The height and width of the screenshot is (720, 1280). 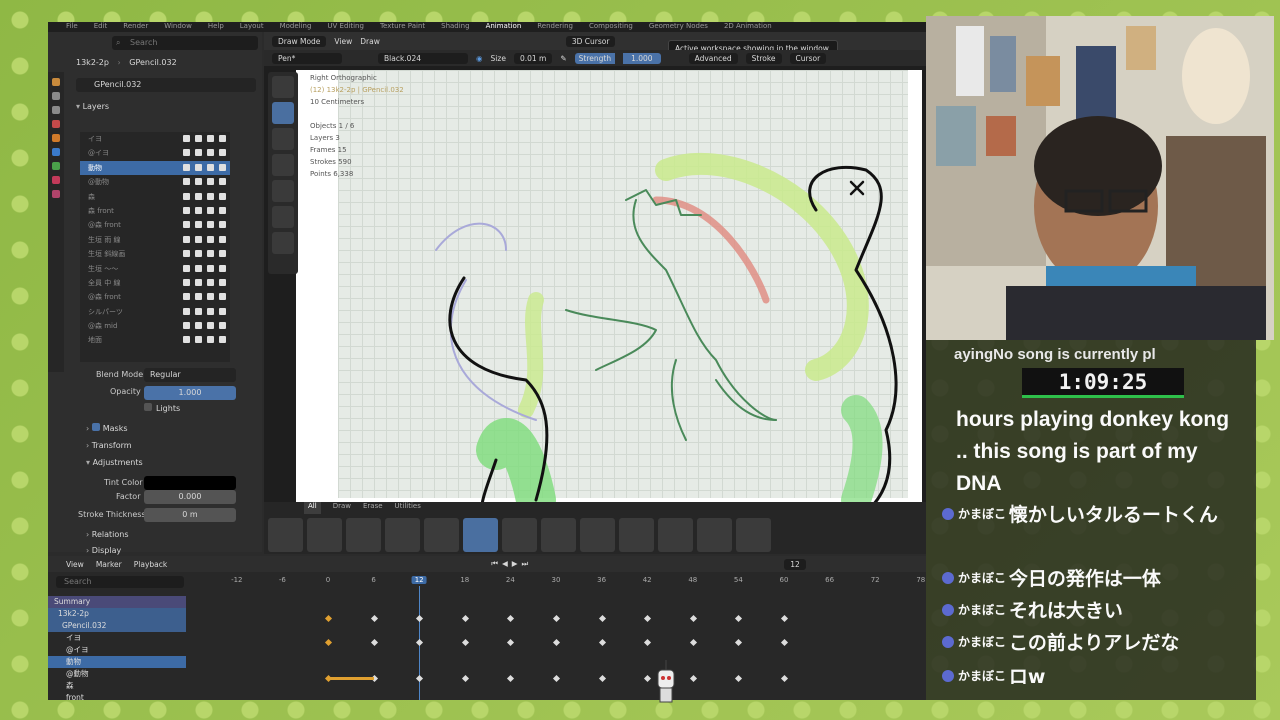 I want to click on draw-menu: Draw, so click(x=370, y=41).